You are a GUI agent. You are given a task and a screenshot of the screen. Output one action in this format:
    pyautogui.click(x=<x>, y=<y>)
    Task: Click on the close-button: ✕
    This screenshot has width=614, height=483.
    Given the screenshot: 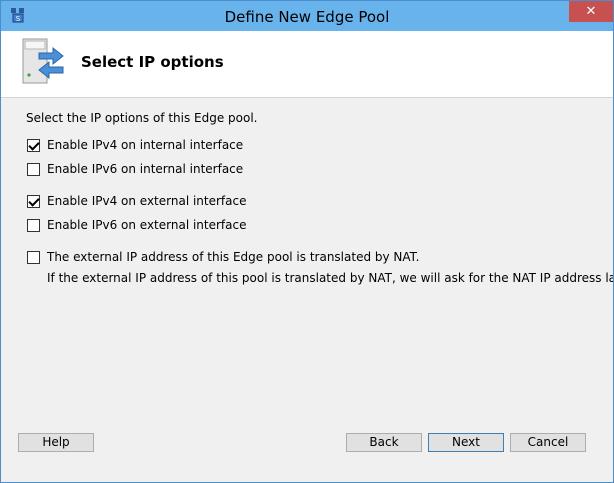 What is the action you would take?
    pyautogui.click(x=591, y=11)
    